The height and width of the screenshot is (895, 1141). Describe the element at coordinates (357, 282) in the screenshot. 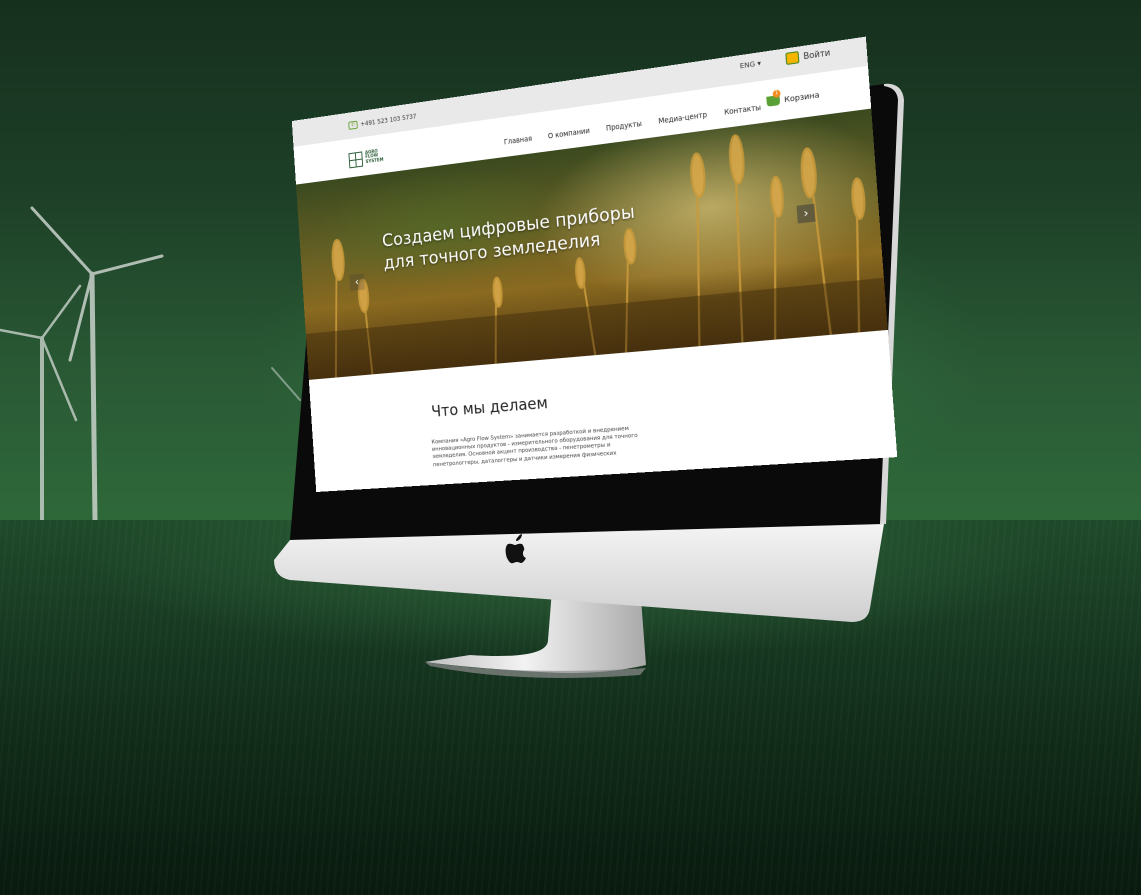

I see `arrow-left-icon: ‹` at that location.